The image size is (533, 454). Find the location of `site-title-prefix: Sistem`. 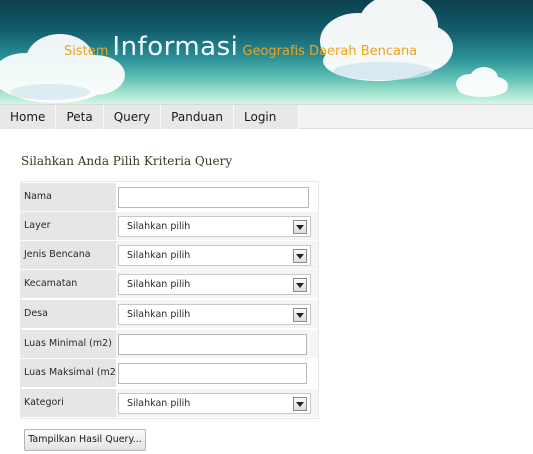

site-title-prefix: Sistem is located at coordinates (86, 51).